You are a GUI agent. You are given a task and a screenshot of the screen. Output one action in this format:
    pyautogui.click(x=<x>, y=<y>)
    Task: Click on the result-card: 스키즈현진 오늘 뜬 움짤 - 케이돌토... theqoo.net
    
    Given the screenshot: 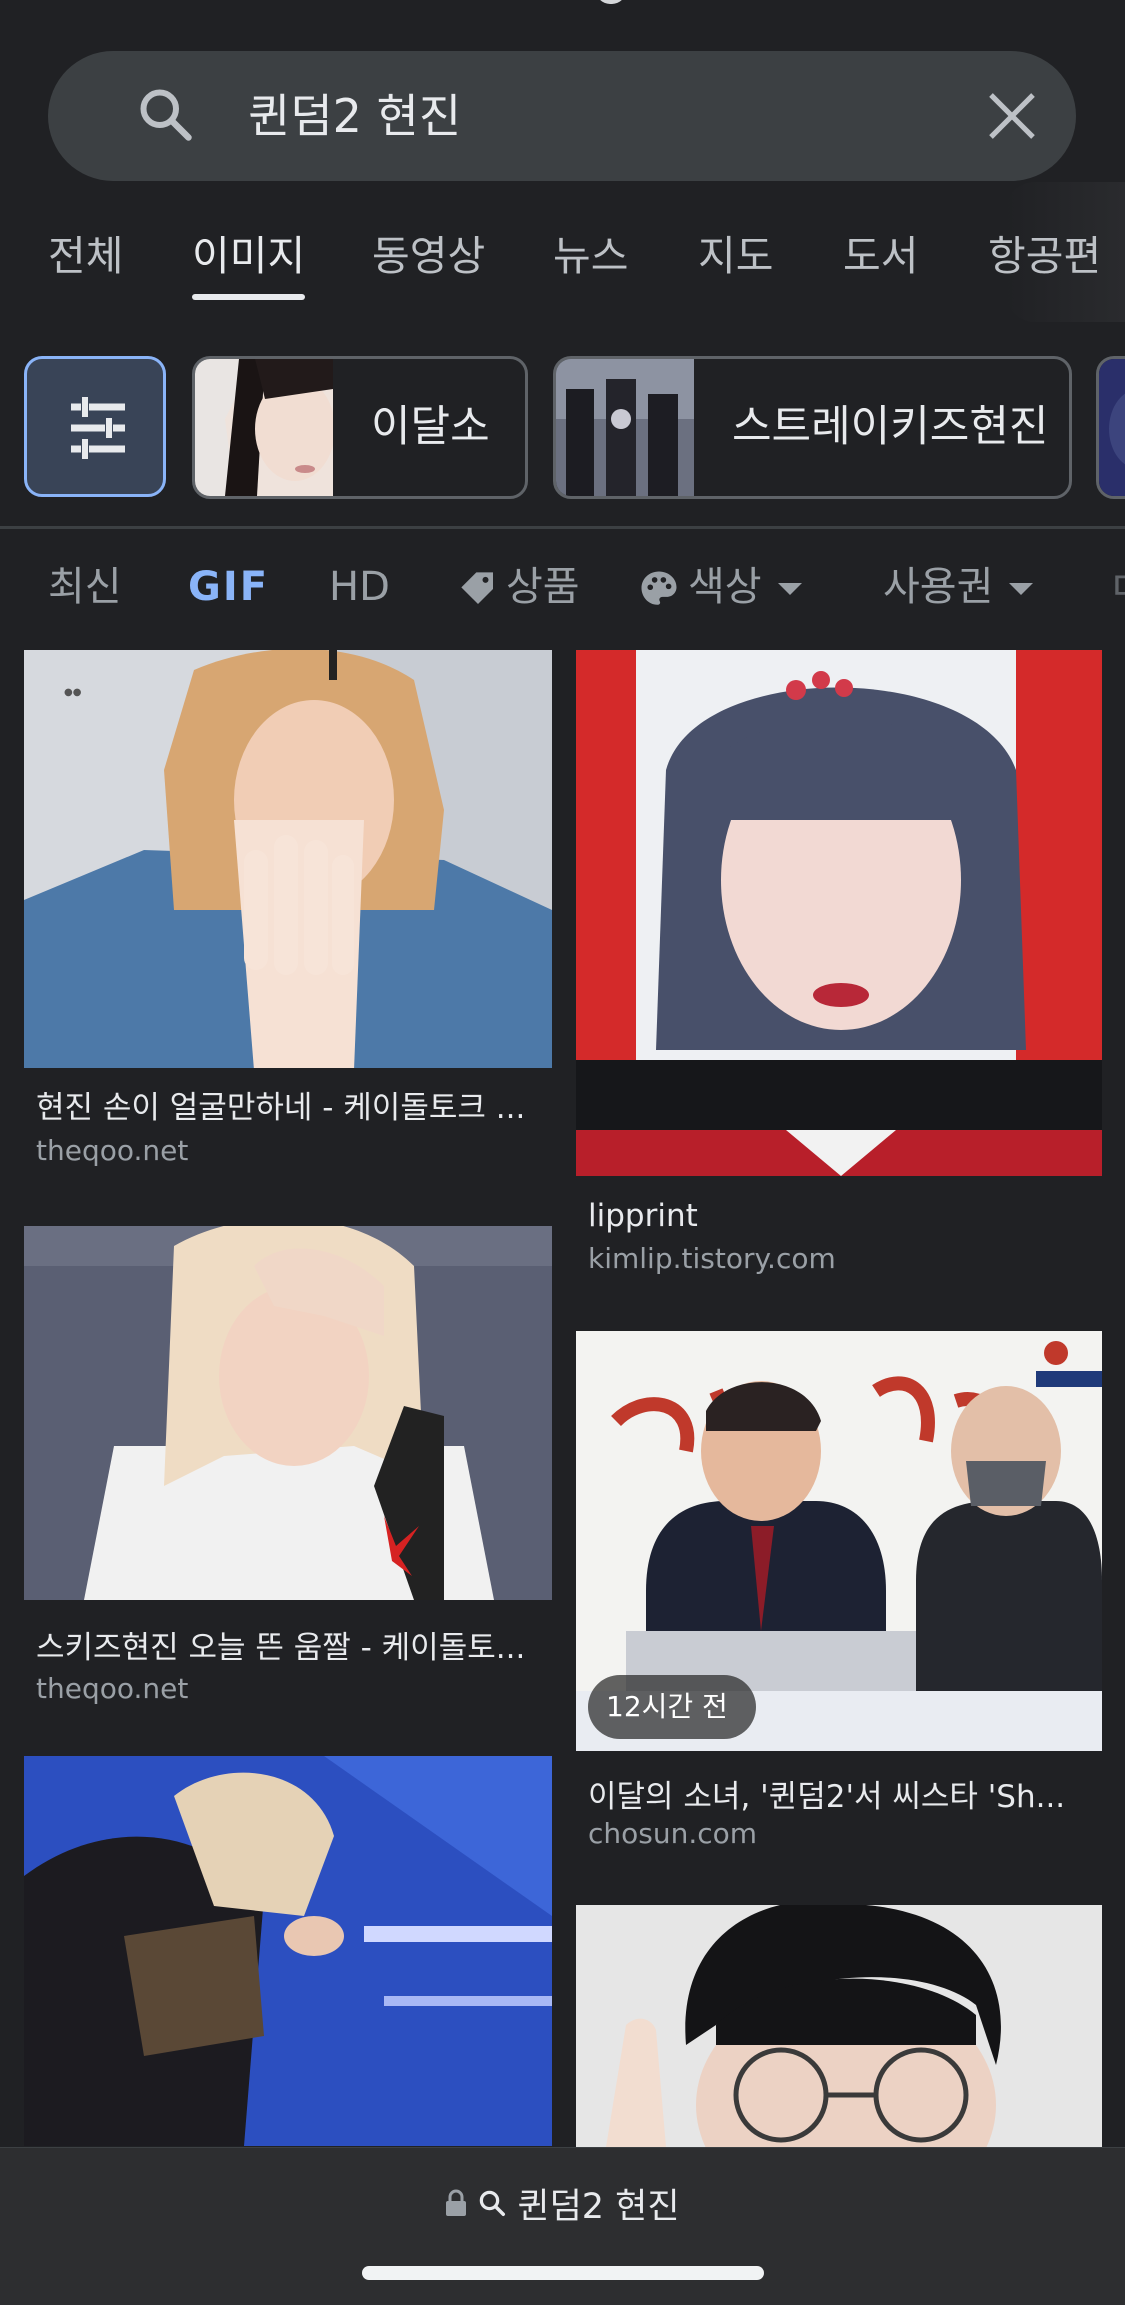 What is the action you would take?
    pyautogui.click(x=288, y=1469)
    